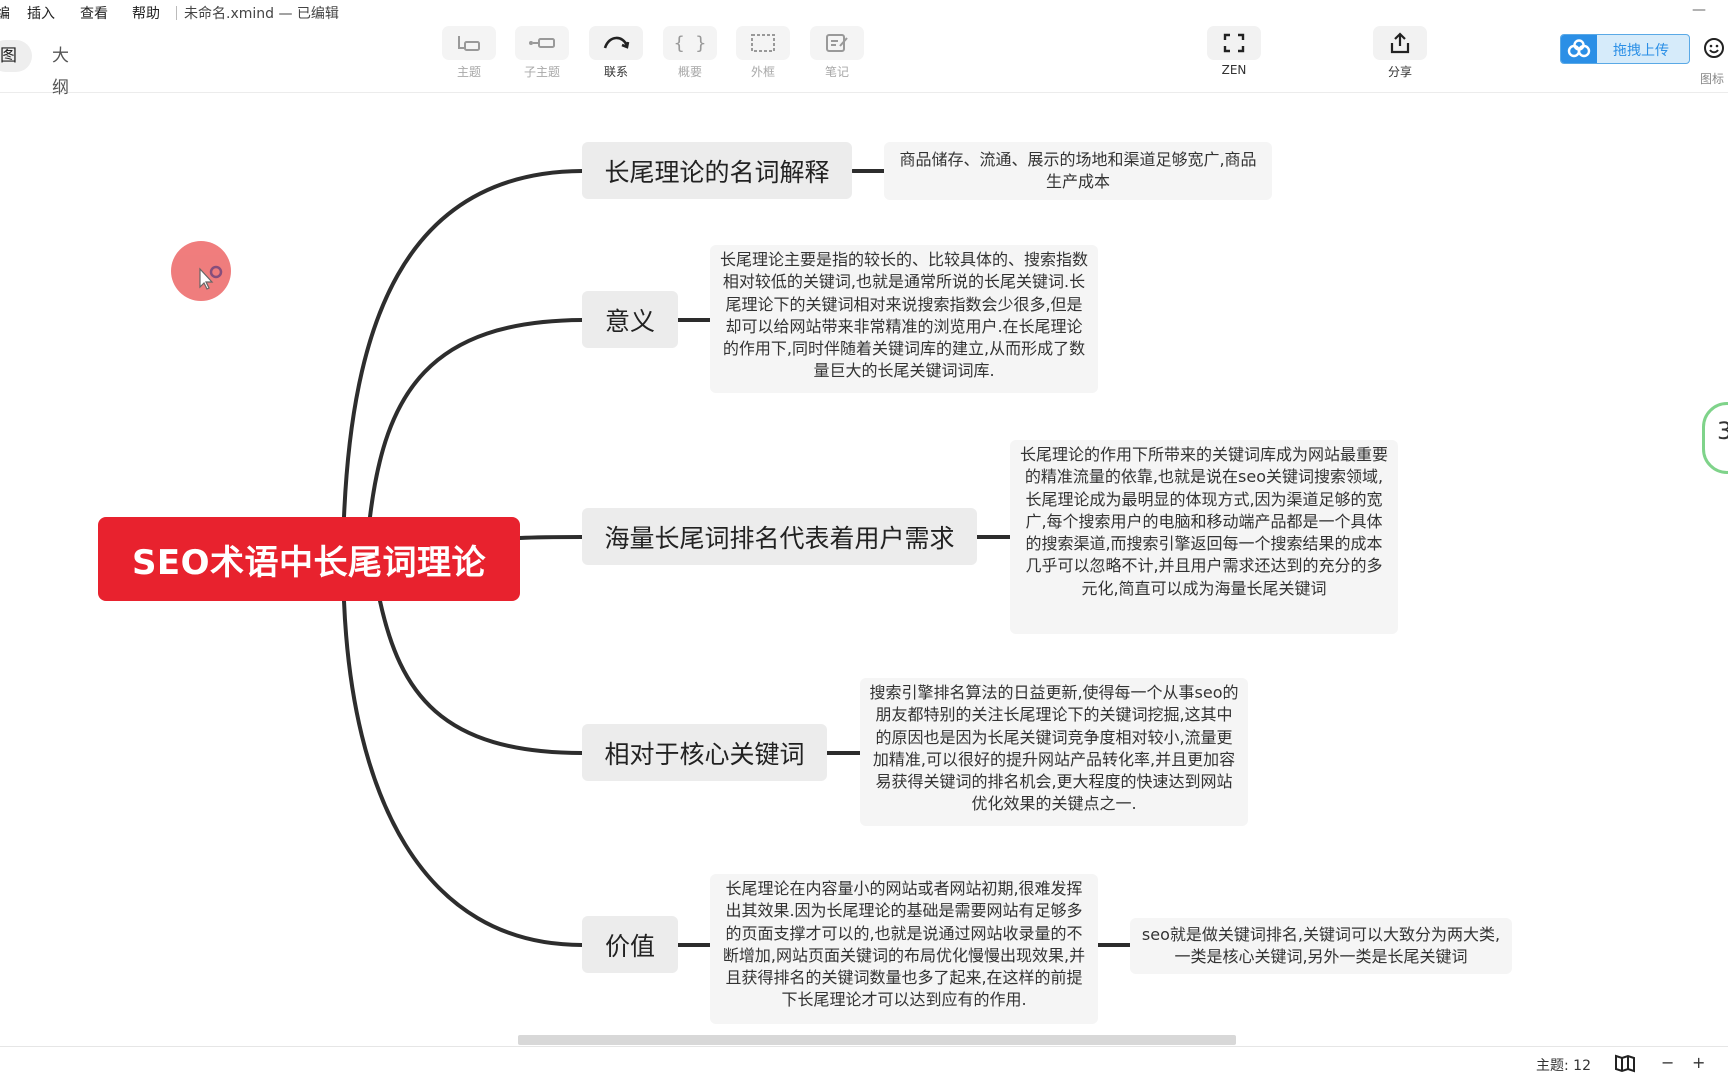 The width and height of the screenshot is (1728, 1081). Describe the element at coordinates (1400, 43) in the screenshot. I see `share-icon` at that location.